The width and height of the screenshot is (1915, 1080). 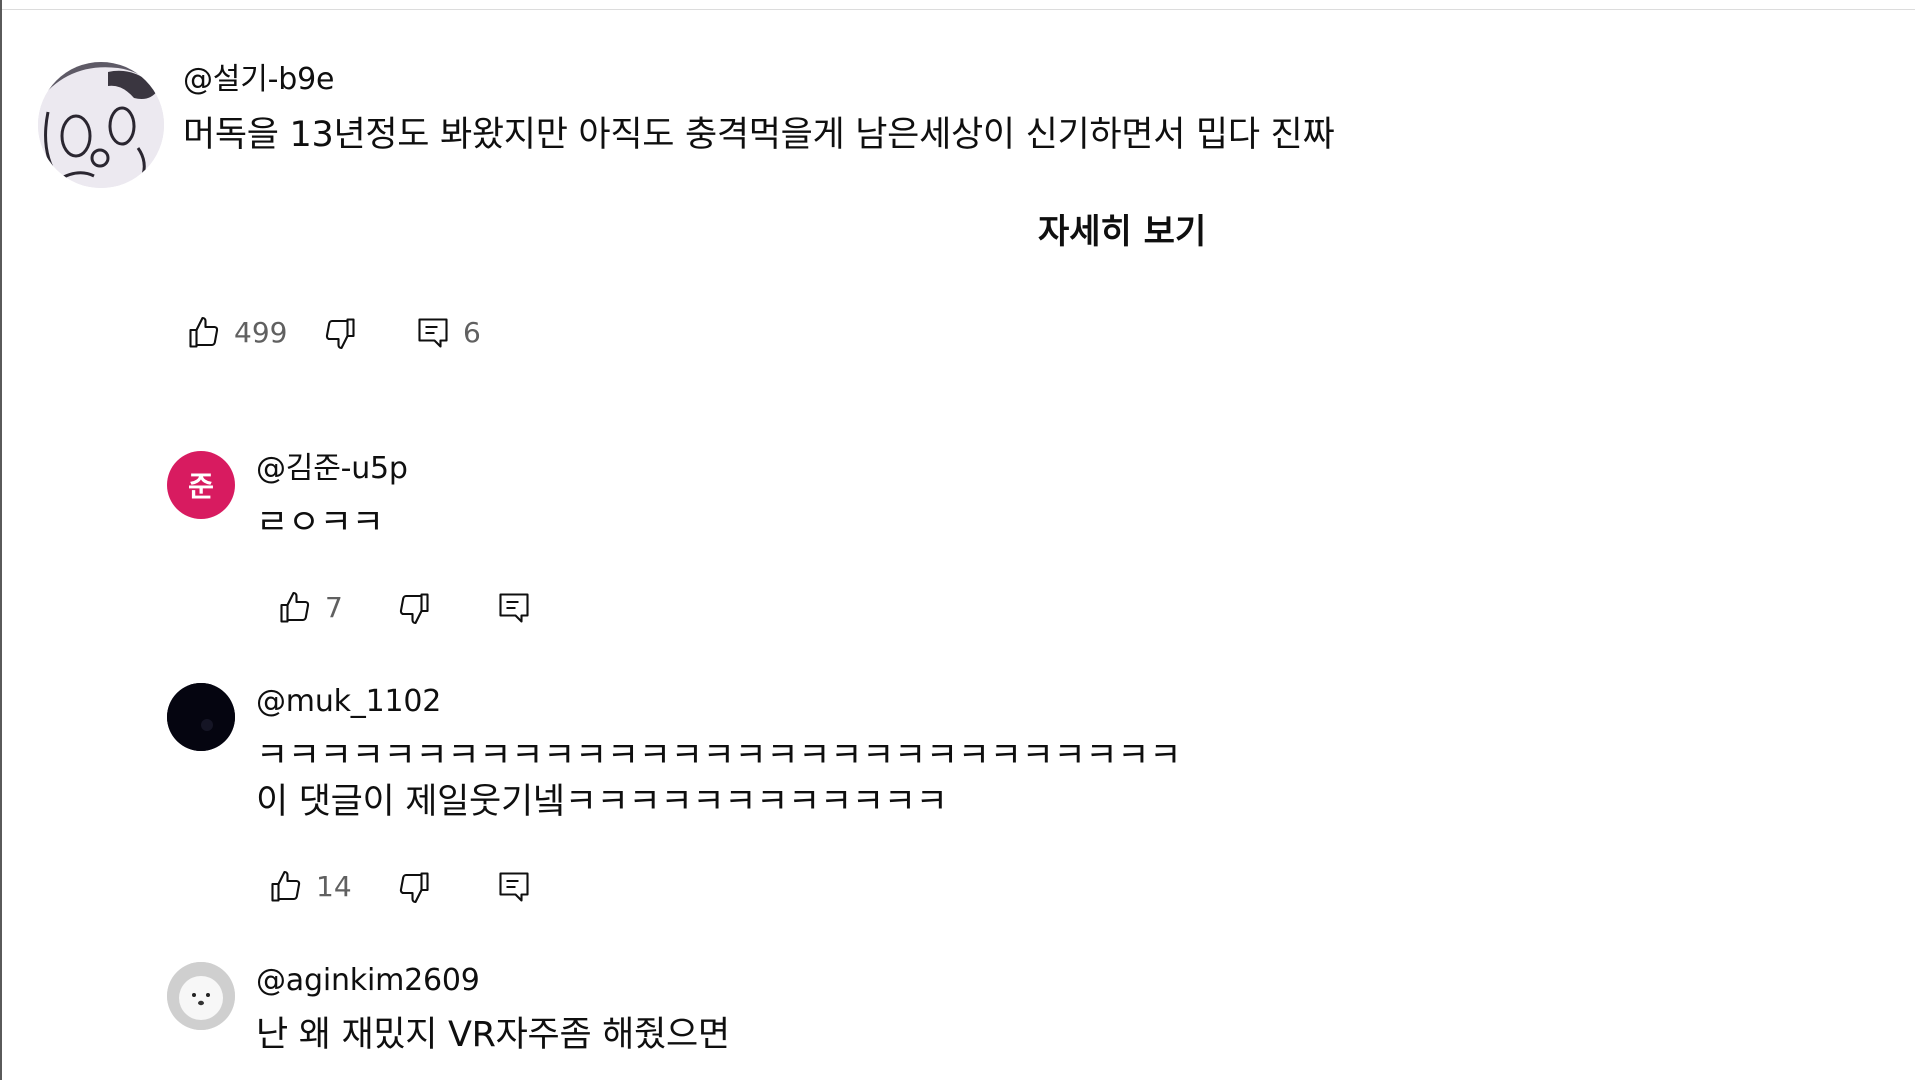 I want to click on comment-text: ㅋㅋㅋㅋㅋㅋㅋㅋㅋㅋㅋㅋㅋㅋㅋㅋㅋㅋㅋㅋㅋㅋㅋㅋㅋㅋㅋㅋㅋ, so click(x=719, y=756).